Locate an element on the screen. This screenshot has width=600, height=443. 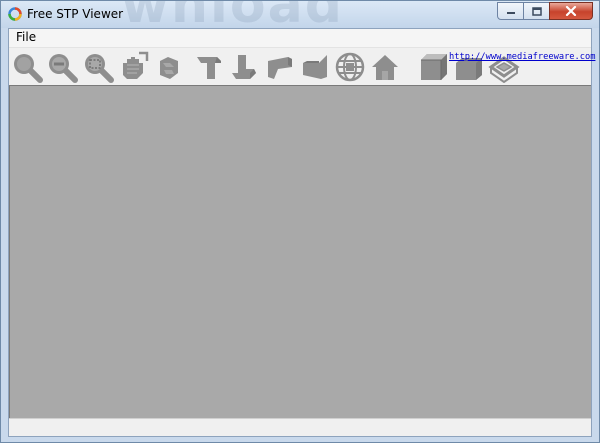
maximize-icon is located at coordinates (536, 11).